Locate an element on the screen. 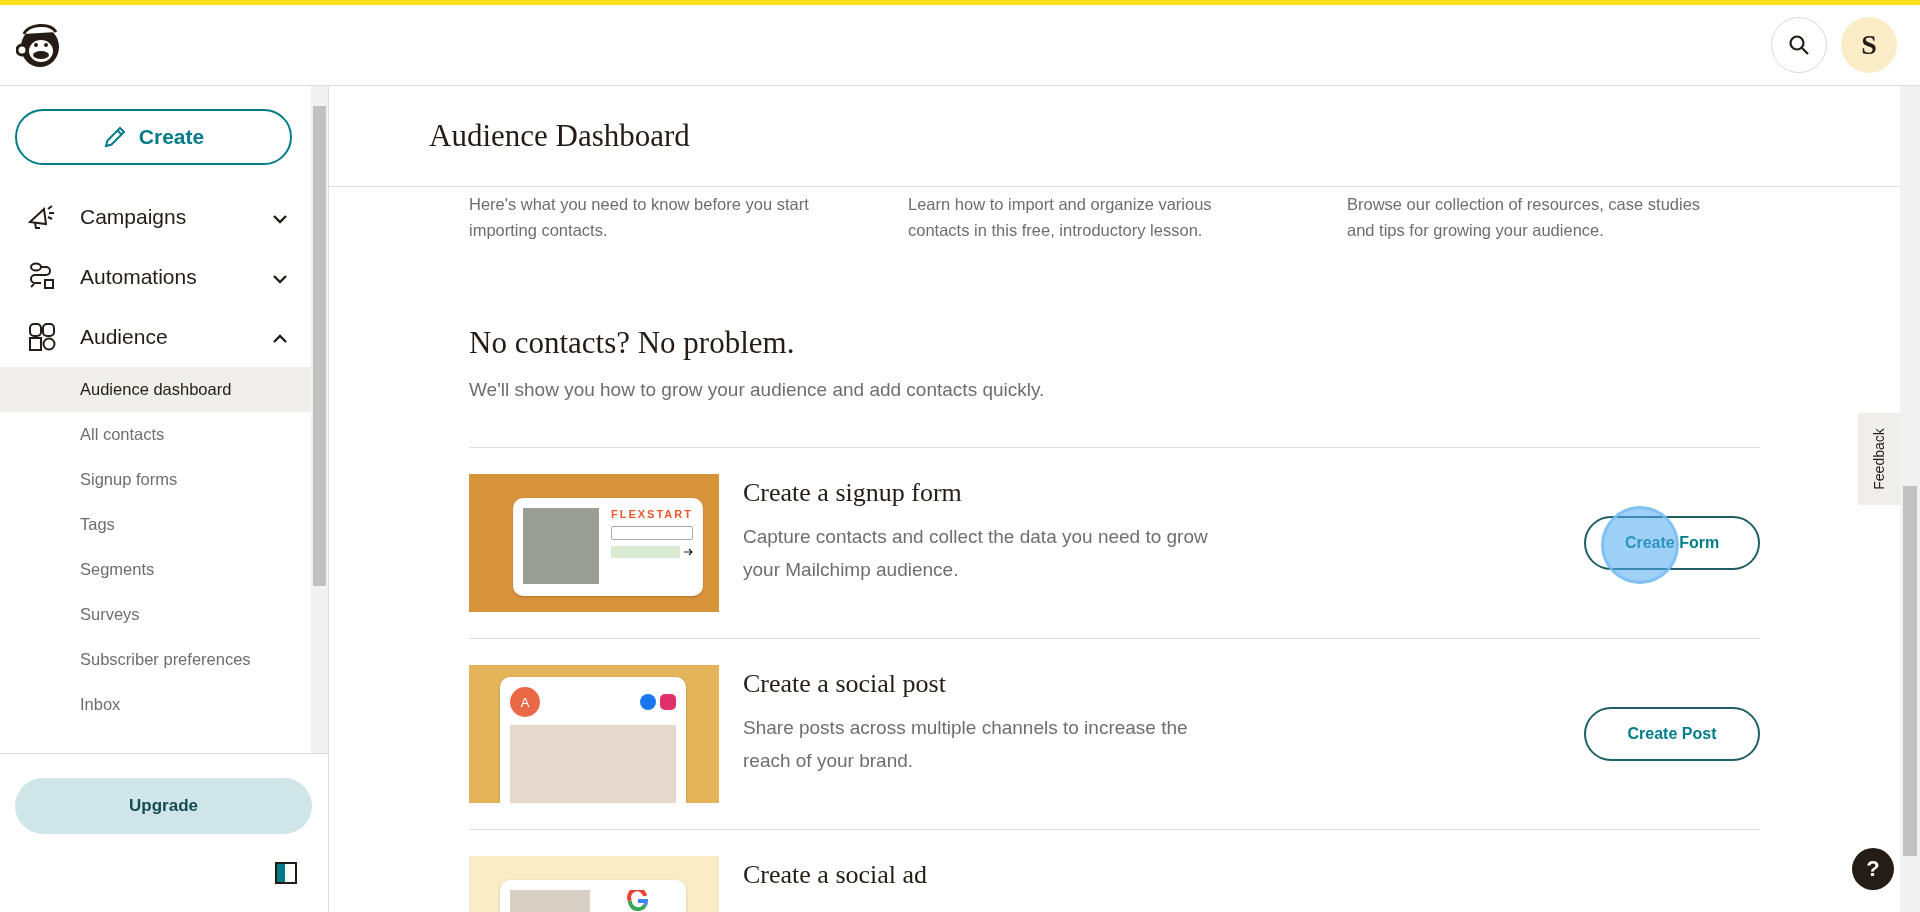 The image size is (1920, 912). help-button: ? is located at coordinates (1873, 869).